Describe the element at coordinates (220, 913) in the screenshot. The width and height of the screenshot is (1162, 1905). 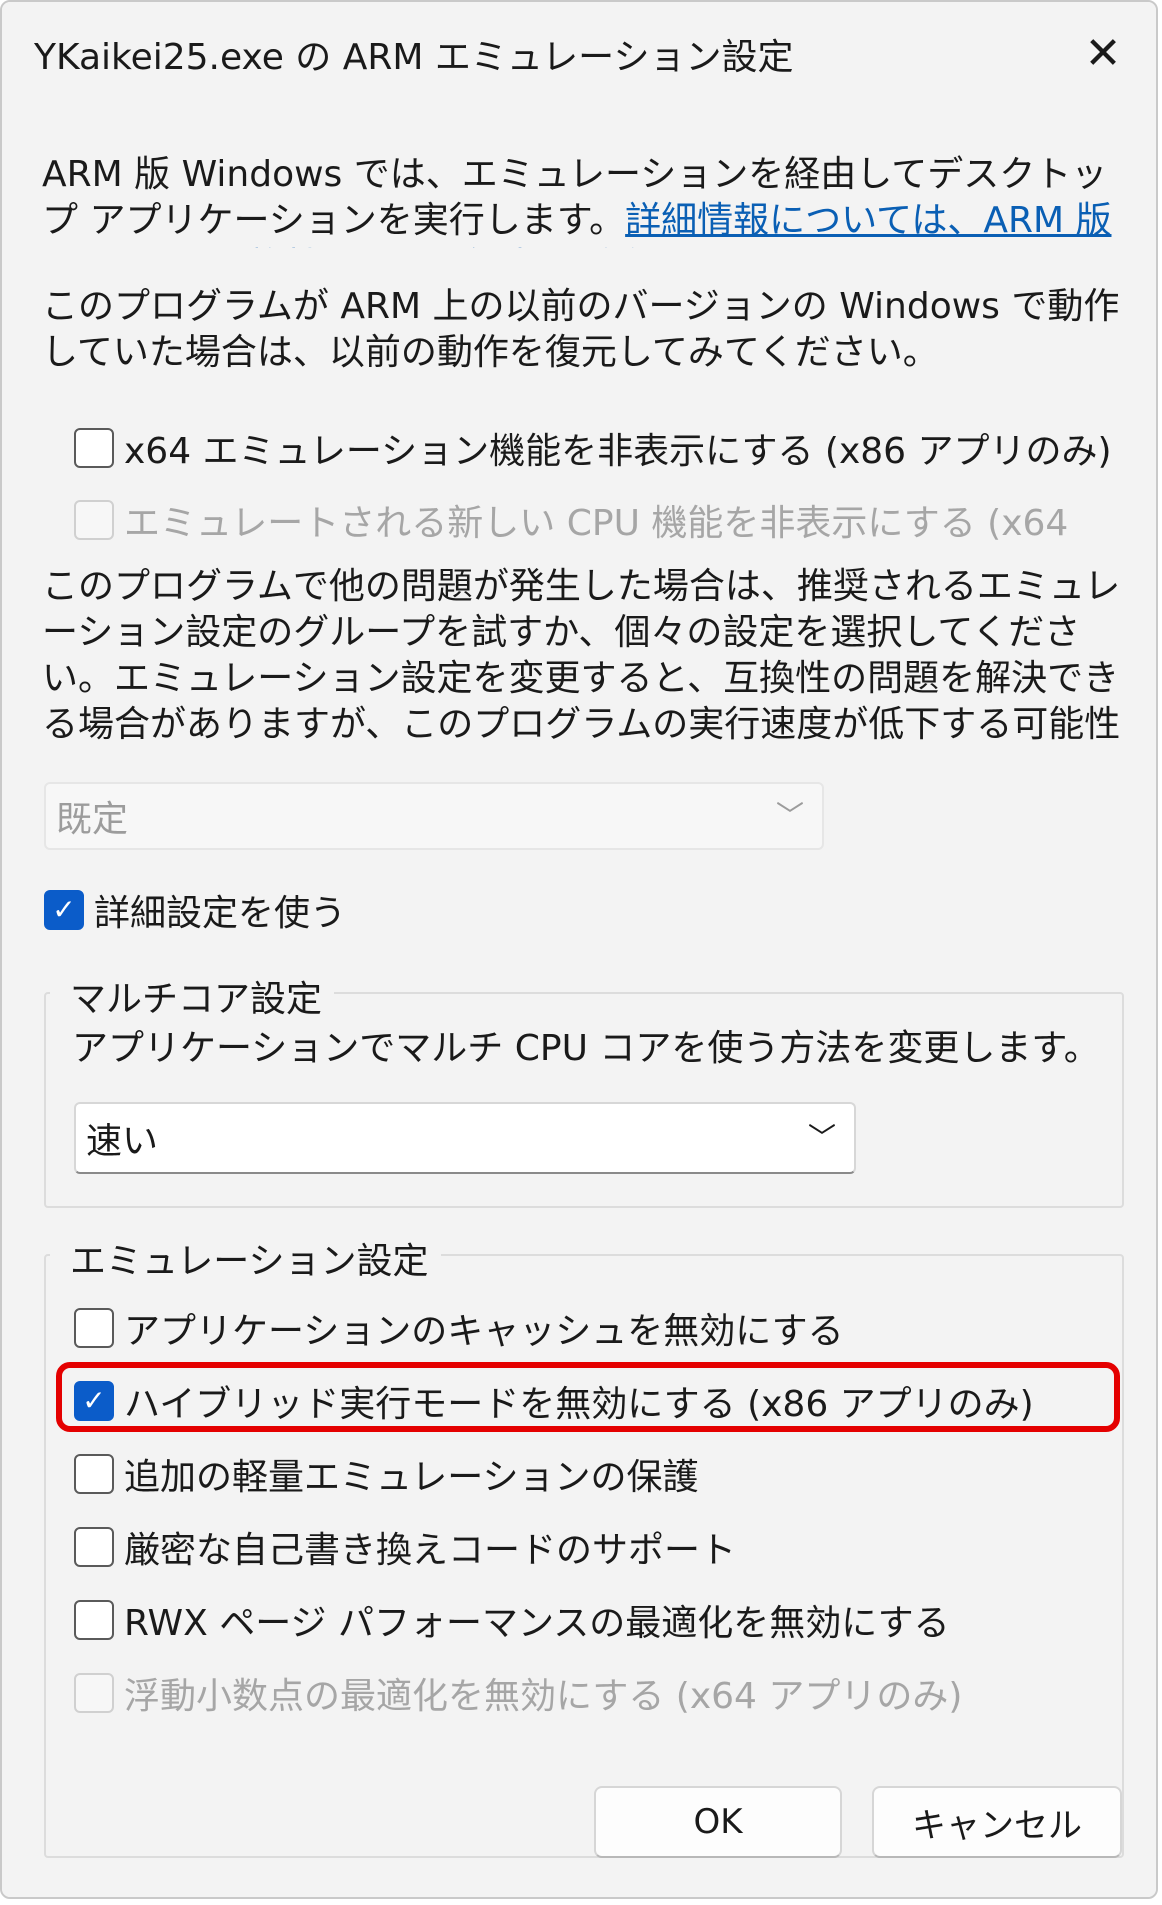
I see `option-label: 詳細設定を使う` at that location.